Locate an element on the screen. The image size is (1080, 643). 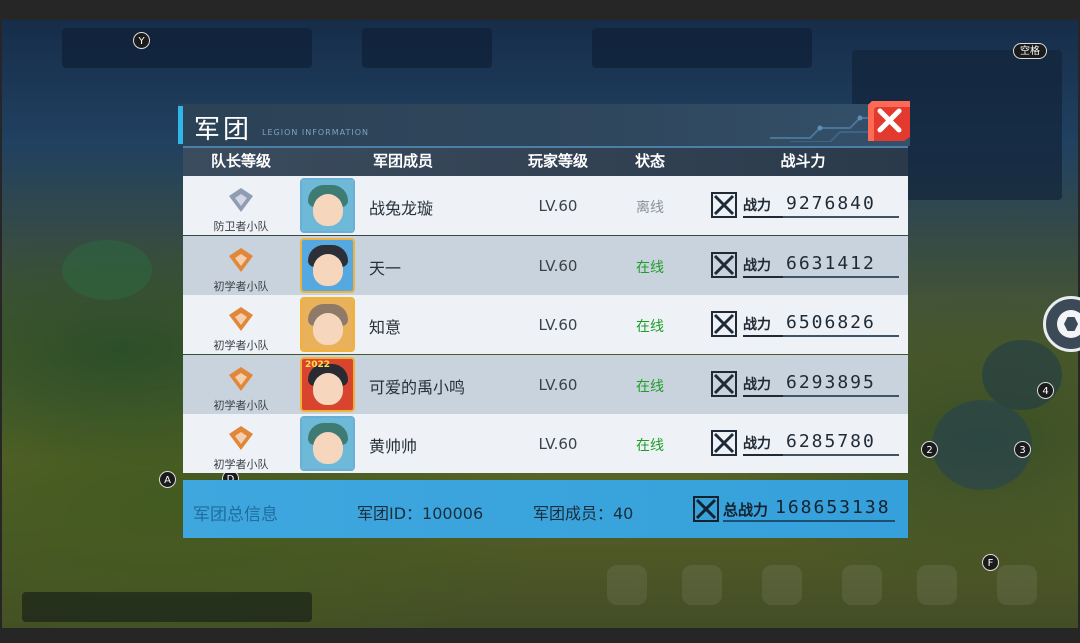
member-row: 初学者小队 2022 可爱的禹小鸣 LV.60 在线 战力 6293895 is located at coordinates (545, 384).